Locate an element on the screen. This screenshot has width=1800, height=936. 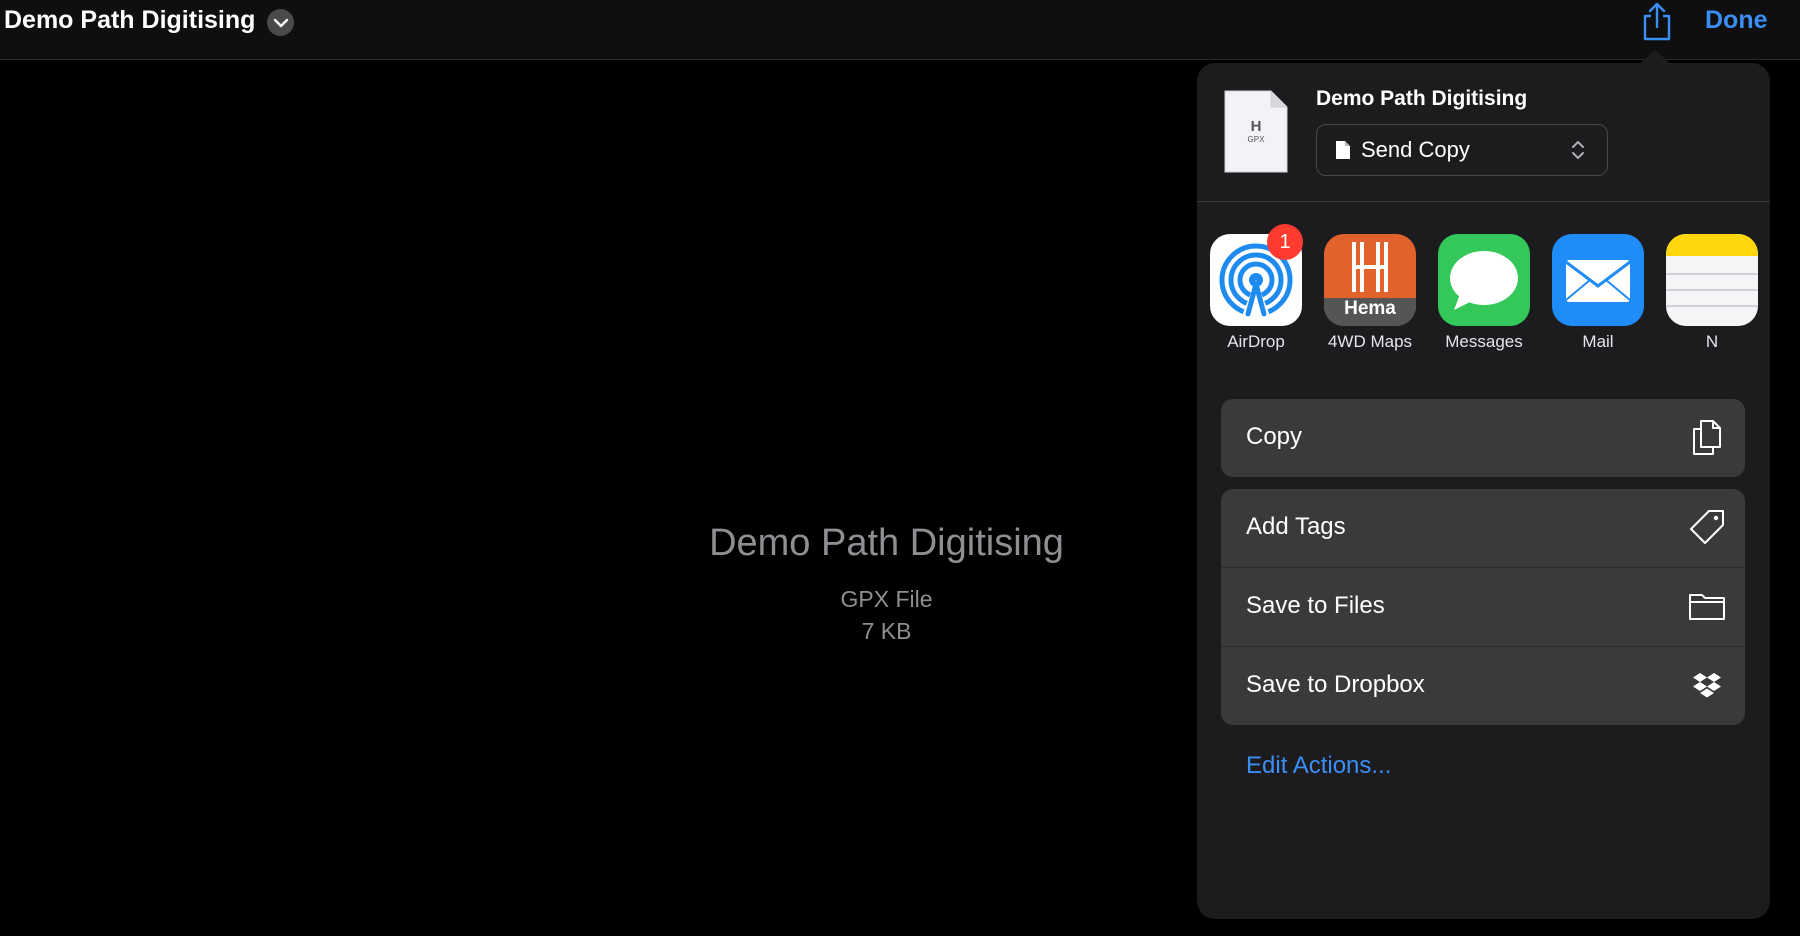
thumbnail-extension: GPX is located at coordinates (1257, 139).